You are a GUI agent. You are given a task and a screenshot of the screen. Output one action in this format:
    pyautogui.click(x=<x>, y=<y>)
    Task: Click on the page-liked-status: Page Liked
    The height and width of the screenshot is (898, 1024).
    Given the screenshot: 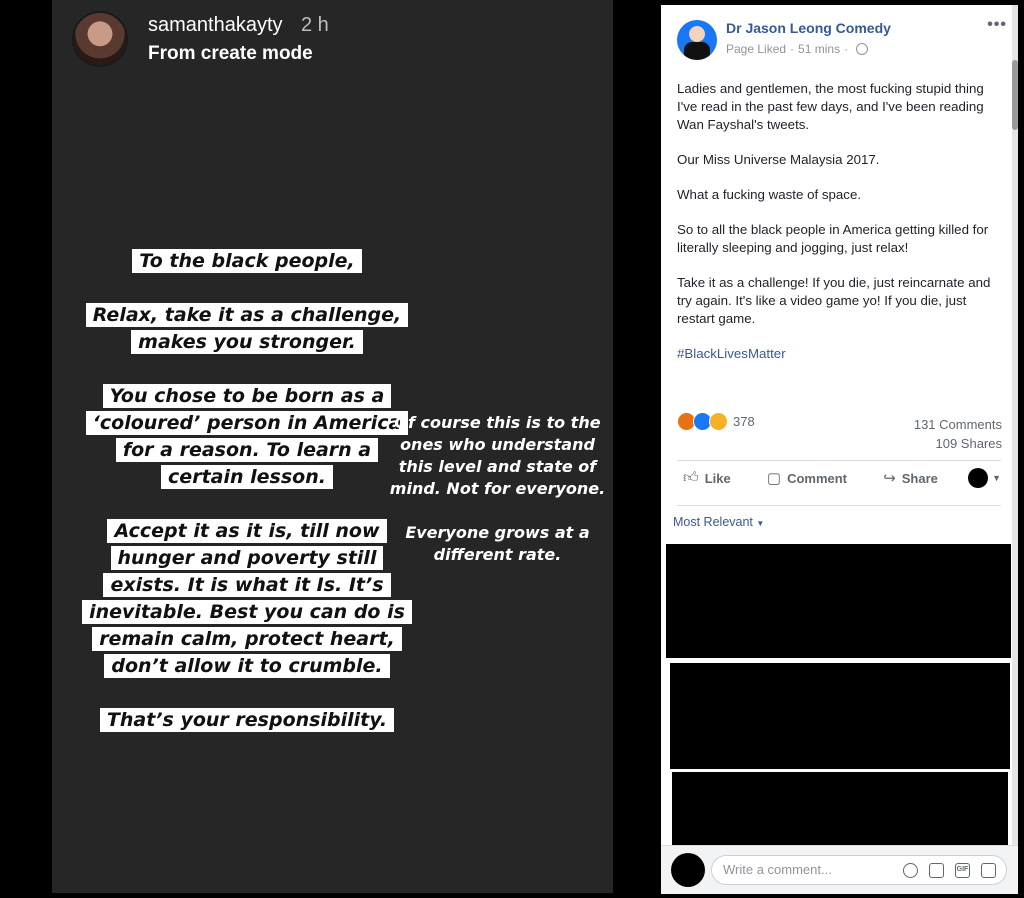 What is the action you would take?
    pyautogui.click(x=756, y=49)
    